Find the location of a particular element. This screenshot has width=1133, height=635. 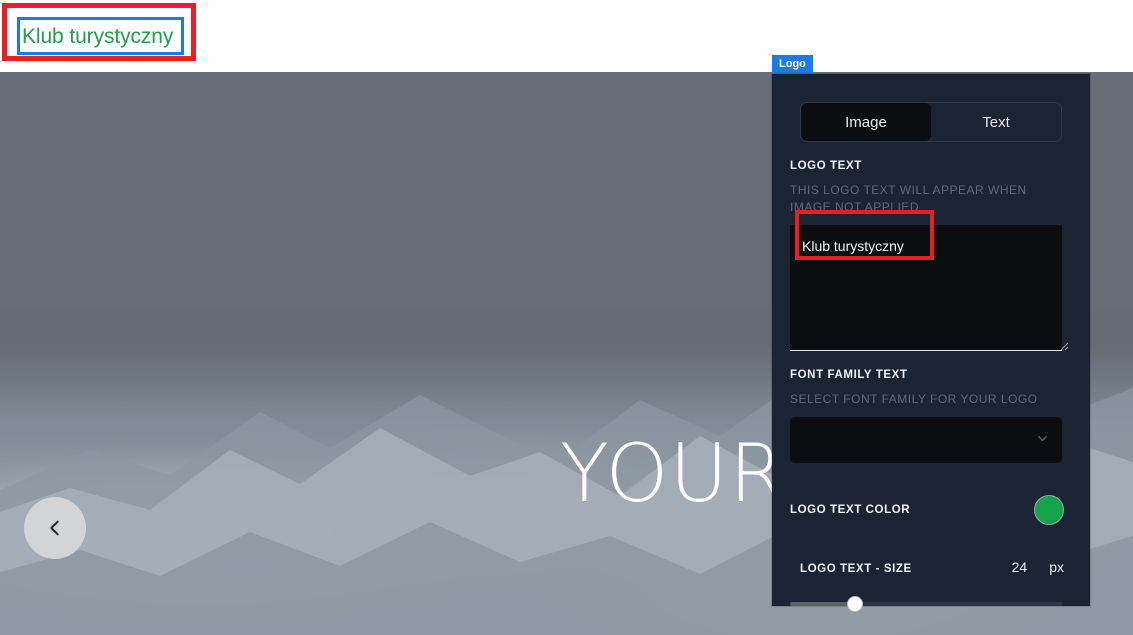

logo-text-color-label: LOGO TEXT COLOR is located at coordinates (850, 510).